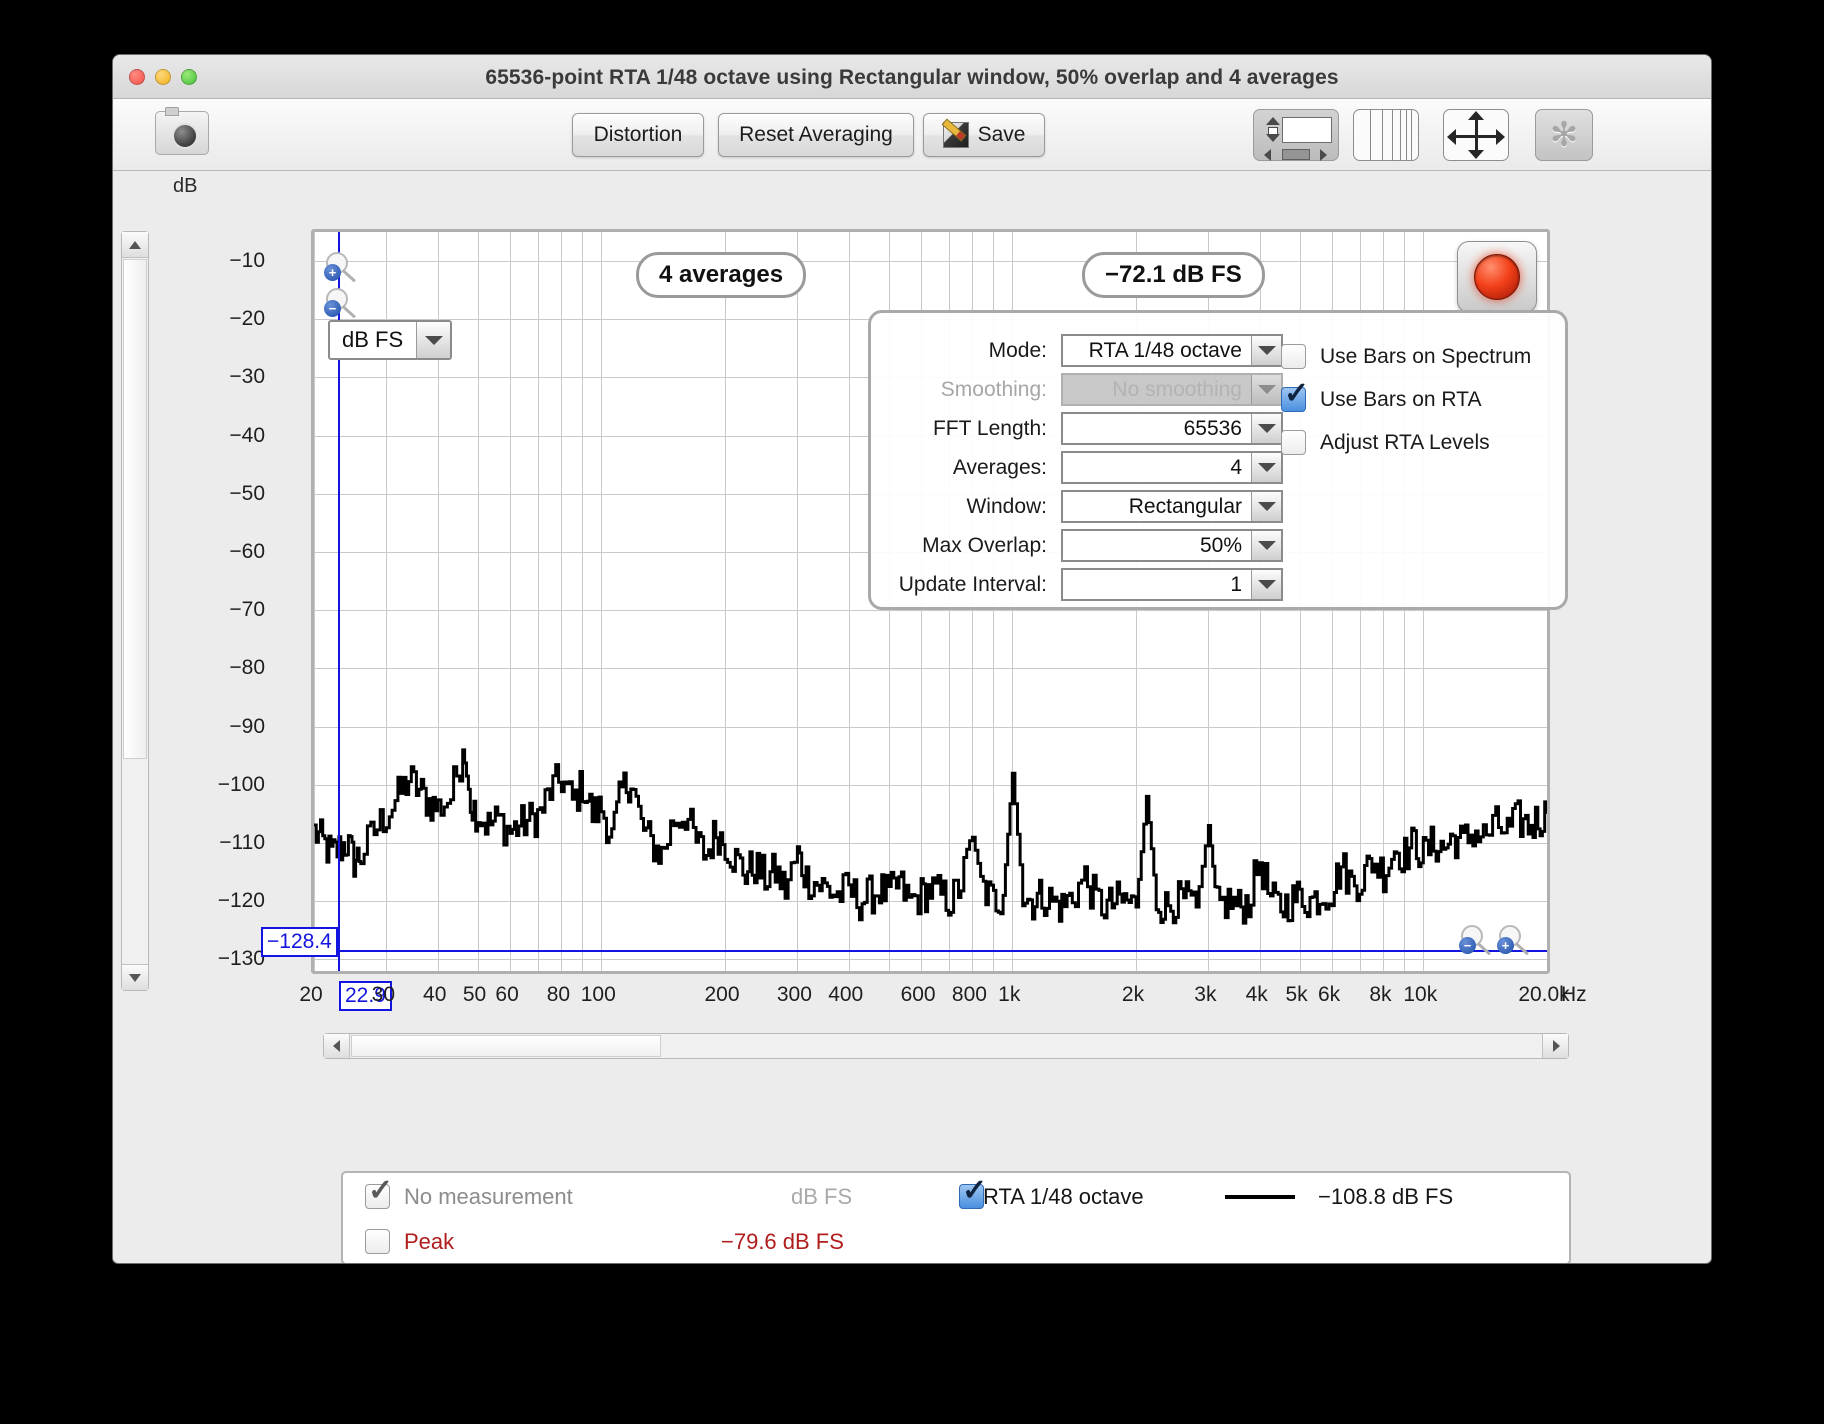 The width and height of the screenshot is (1824, 1424). I want to click on x-axis-unit: Hz, so click(1574, 994).